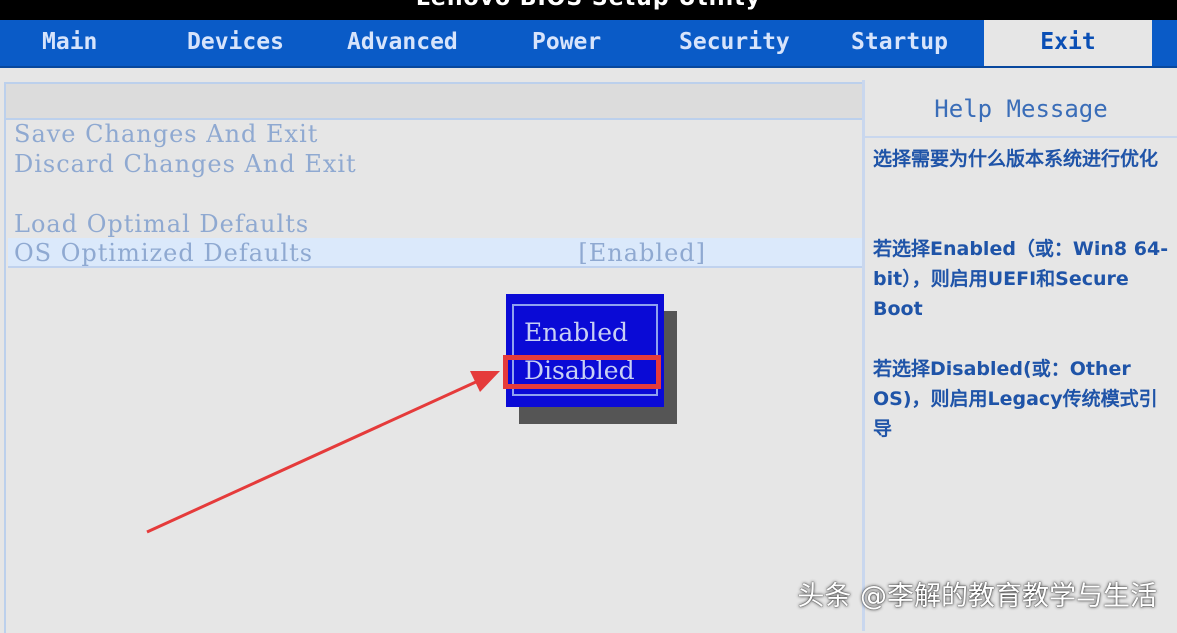 The width and height of the screenshot is (1177, 633). What do you see at coordinates (977, 596) in the screenshot?
I see `watermark: 头条 @李解的教育教学与生活` at bounding box center [977, 596].